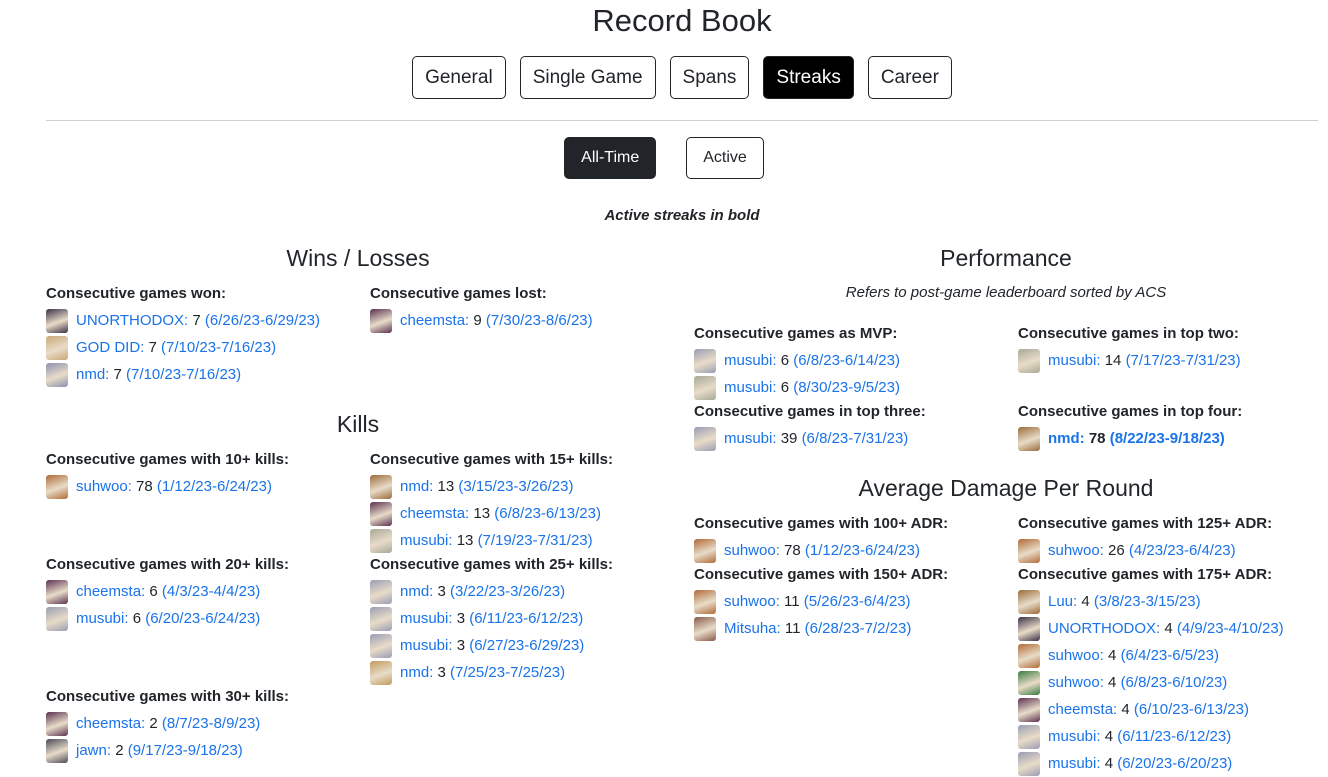 The width and height of the screenshot is (1328, 777). Describe the element at coordinates (752, 628) in the screenshot. I see `player-link: Mitsuha:` at that location.